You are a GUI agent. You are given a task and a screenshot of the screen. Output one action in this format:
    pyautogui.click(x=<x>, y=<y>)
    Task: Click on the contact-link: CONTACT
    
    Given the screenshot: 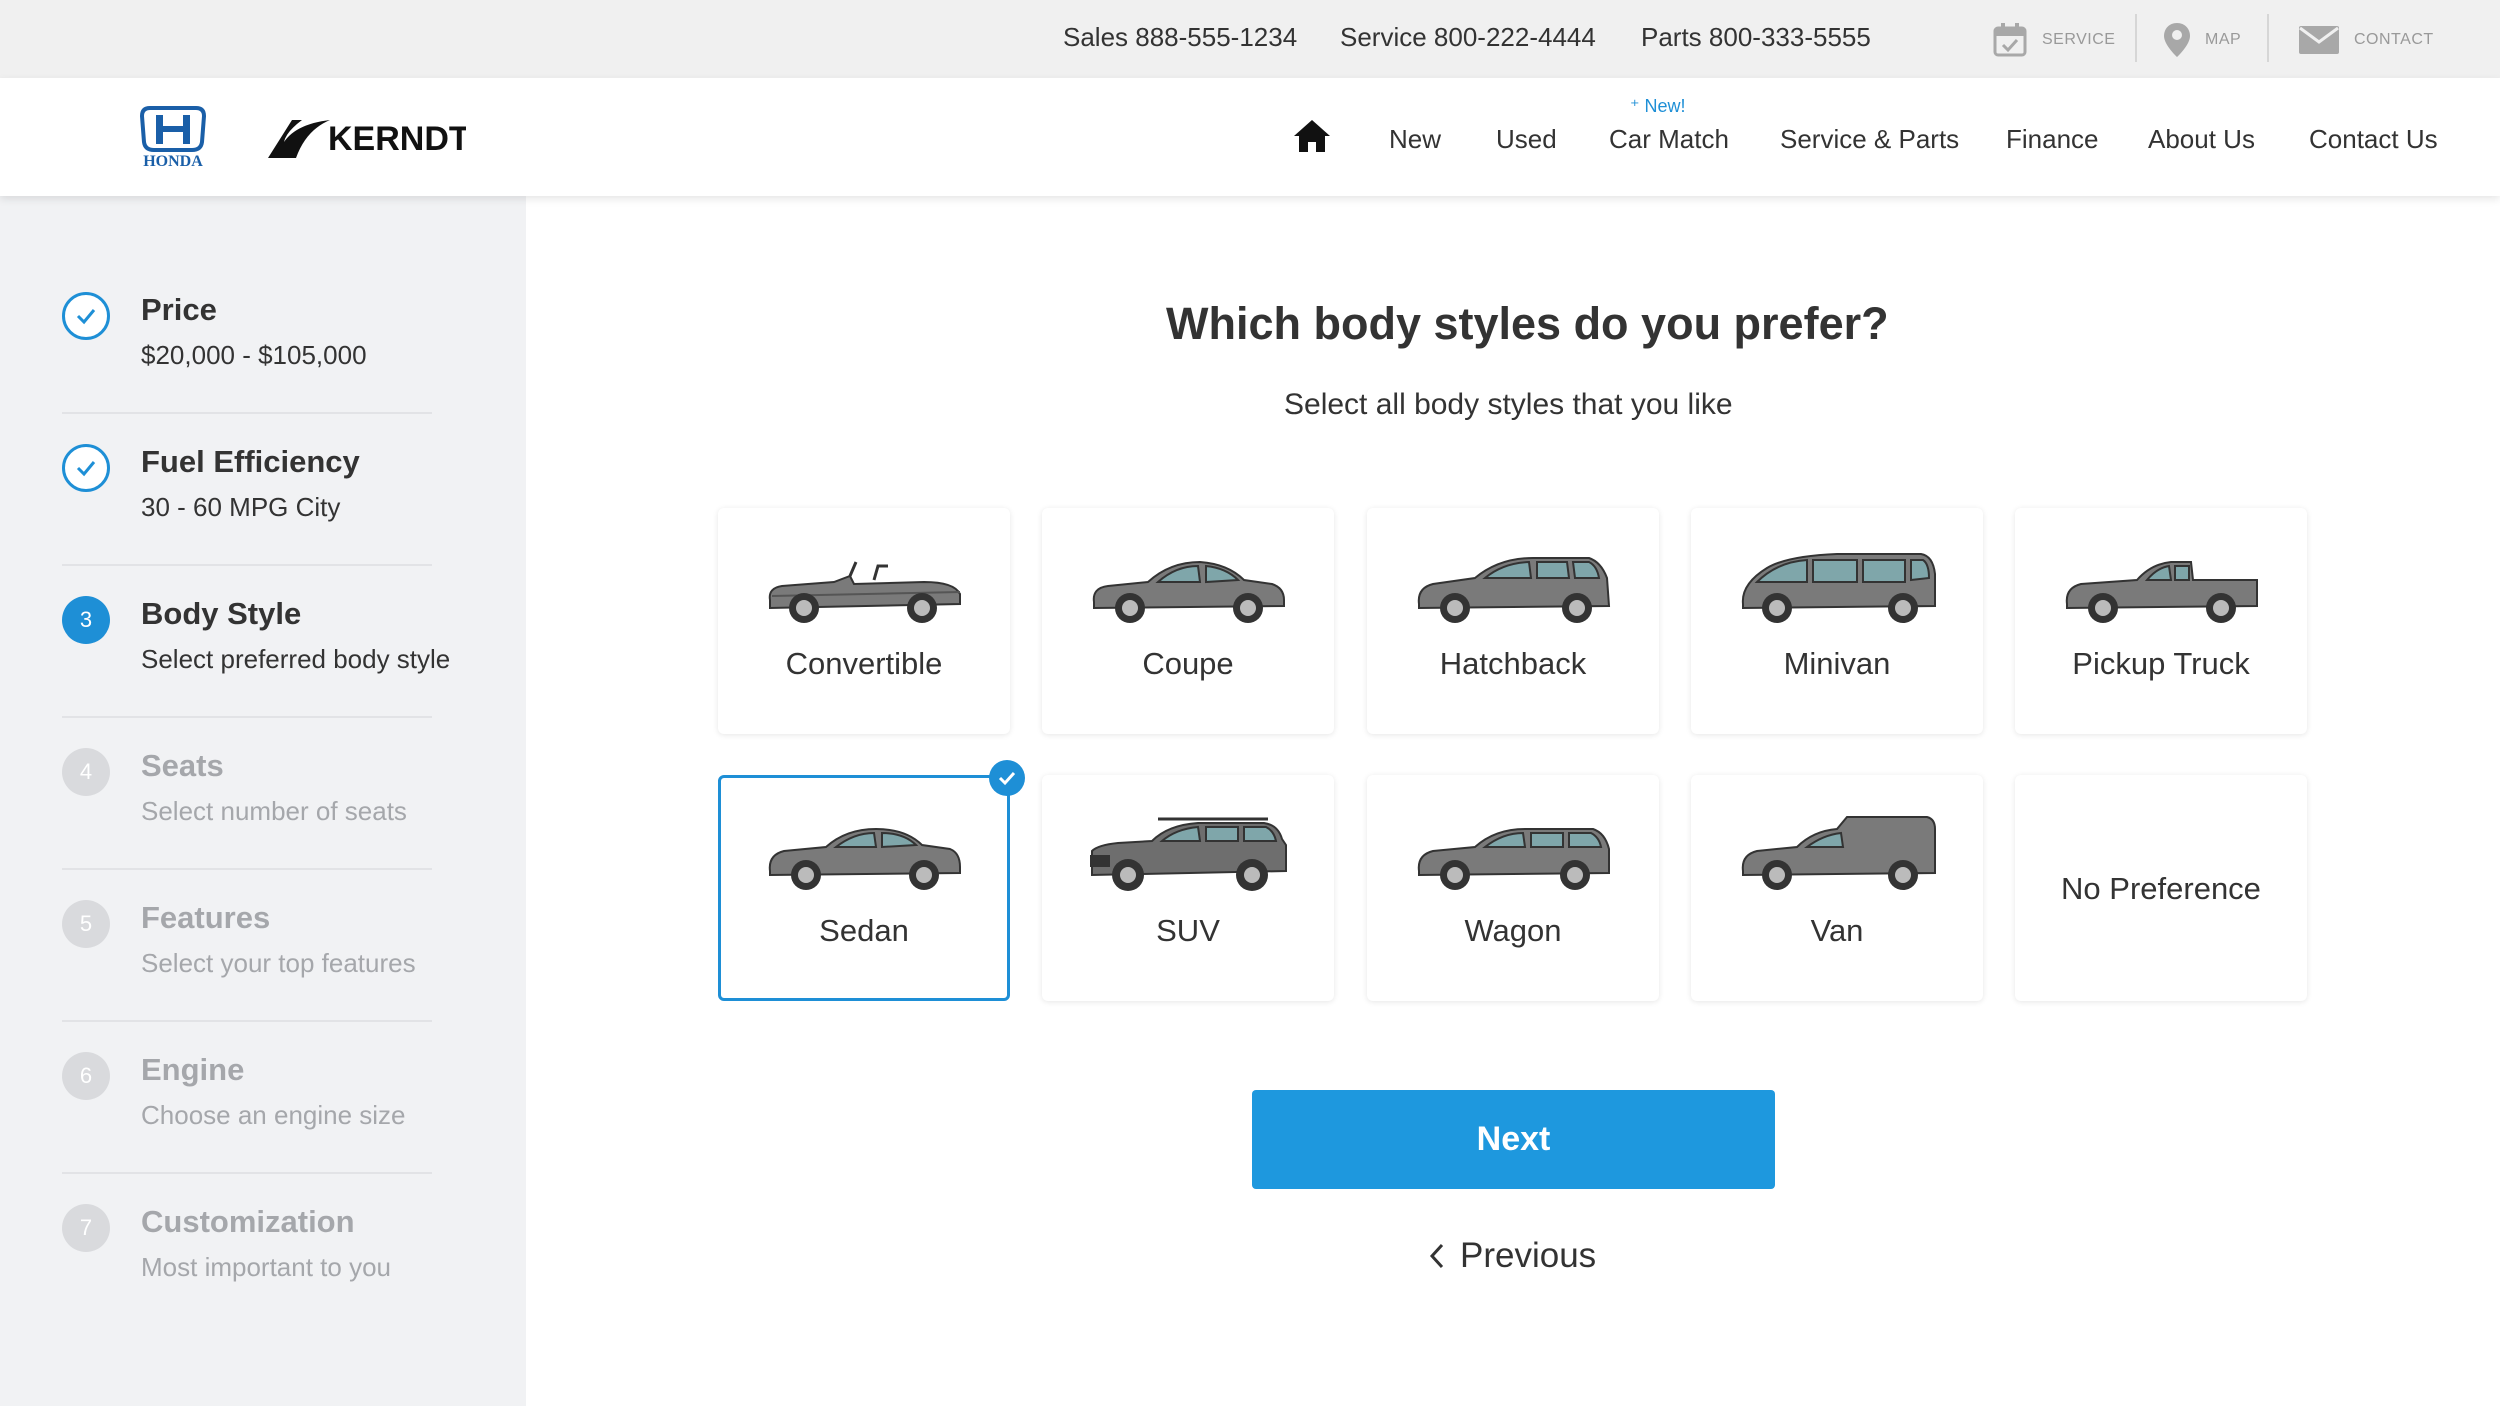 What is the action you would take?
    pyautogui.click(x=2366, y=40)
    